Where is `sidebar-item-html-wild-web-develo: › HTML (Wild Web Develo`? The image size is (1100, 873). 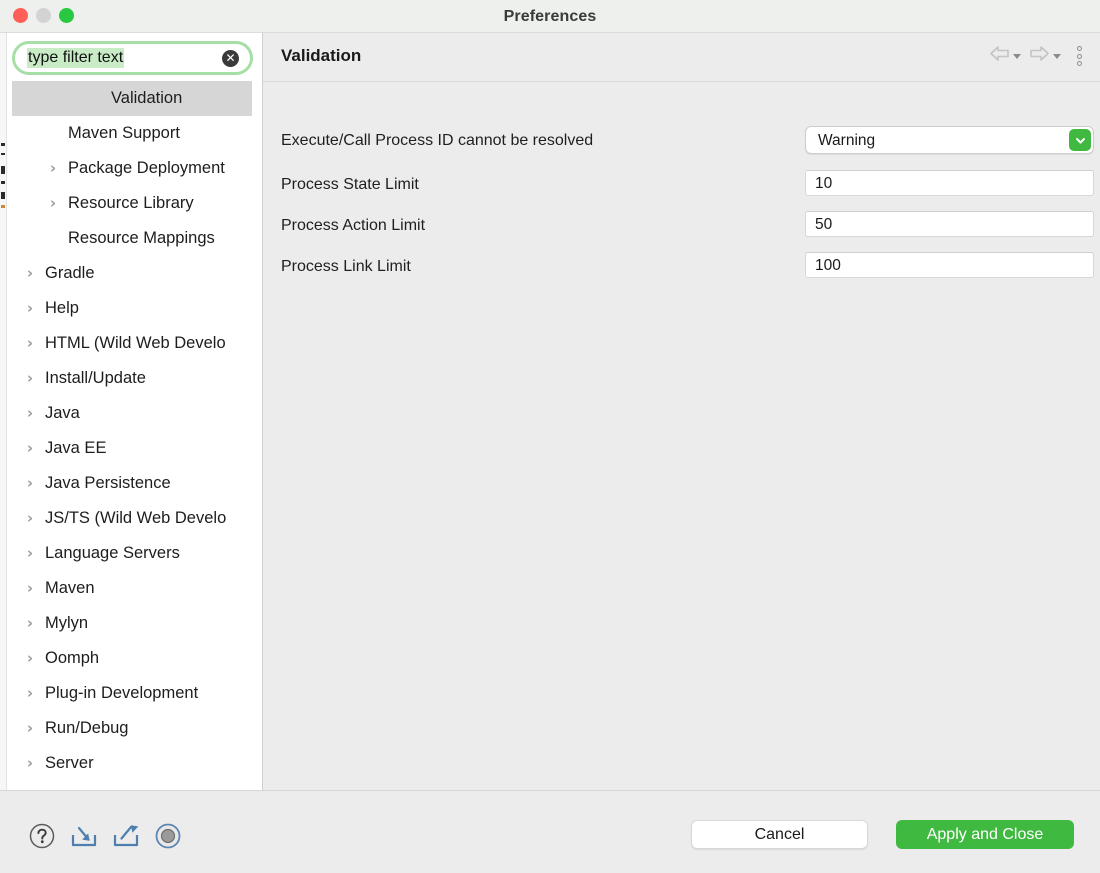
sidebar-item-html-wild-web-develo: › HTML (Wild Web Develo is located at coordinates (134, 343).